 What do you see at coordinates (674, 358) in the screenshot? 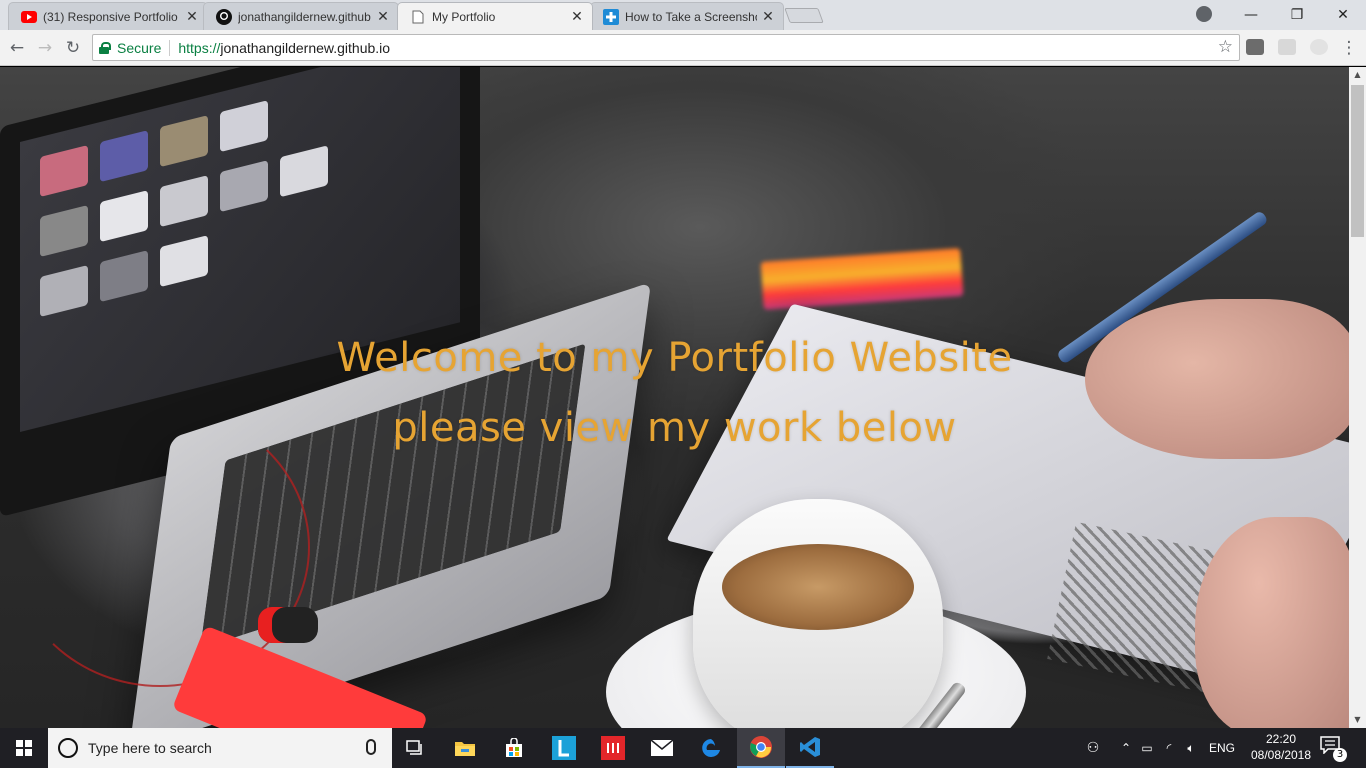
I see `hero-heading: Welcome to my Portfolio Website` at bounding box center [674, 358].